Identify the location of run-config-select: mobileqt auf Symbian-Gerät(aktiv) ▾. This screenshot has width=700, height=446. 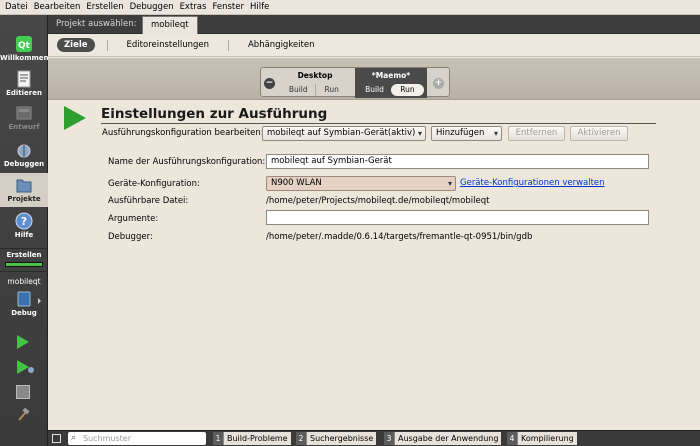
(344, 133).